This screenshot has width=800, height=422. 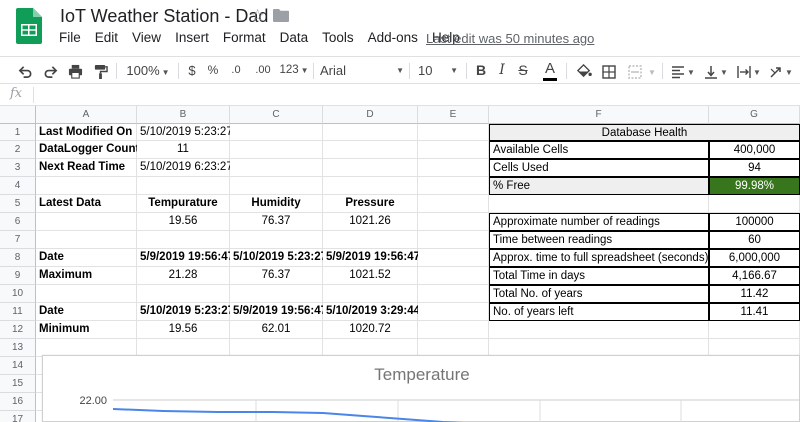 What do you see at coordinates (754, 186) in the screenshot?
I see `cell-g4: 99.98%` at bounding box center [754, 186].